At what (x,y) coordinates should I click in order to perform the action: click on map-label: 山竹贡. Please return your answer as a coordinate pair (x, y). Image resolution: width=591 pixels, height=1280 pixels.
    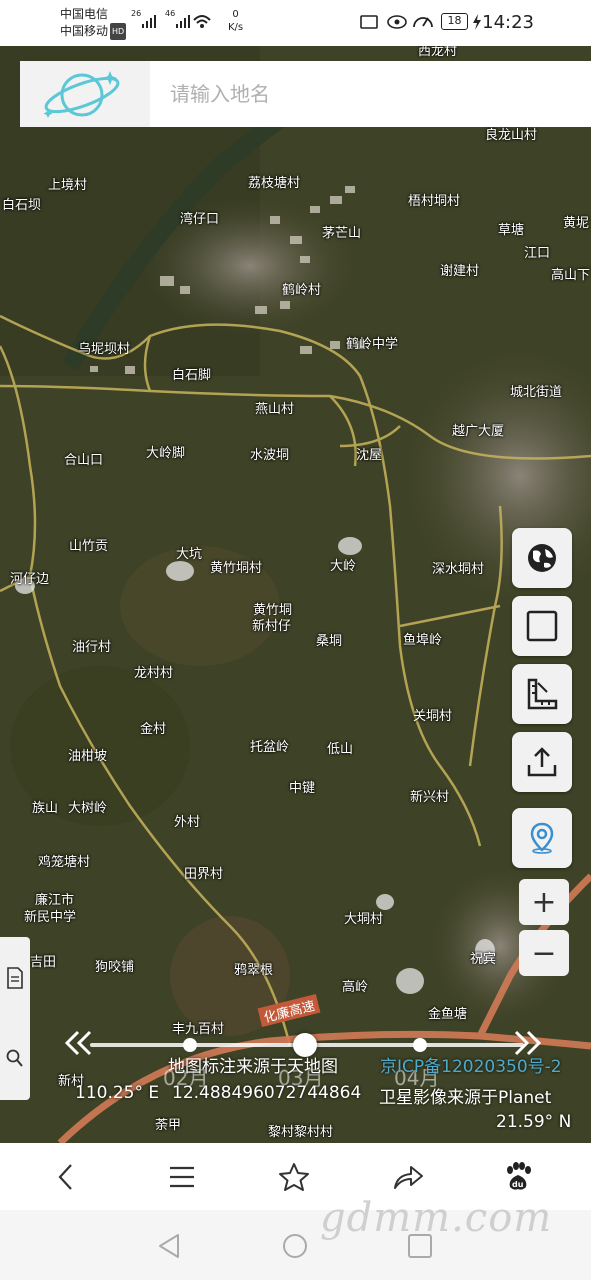
    Looking at the image, I should click on (89, 546).